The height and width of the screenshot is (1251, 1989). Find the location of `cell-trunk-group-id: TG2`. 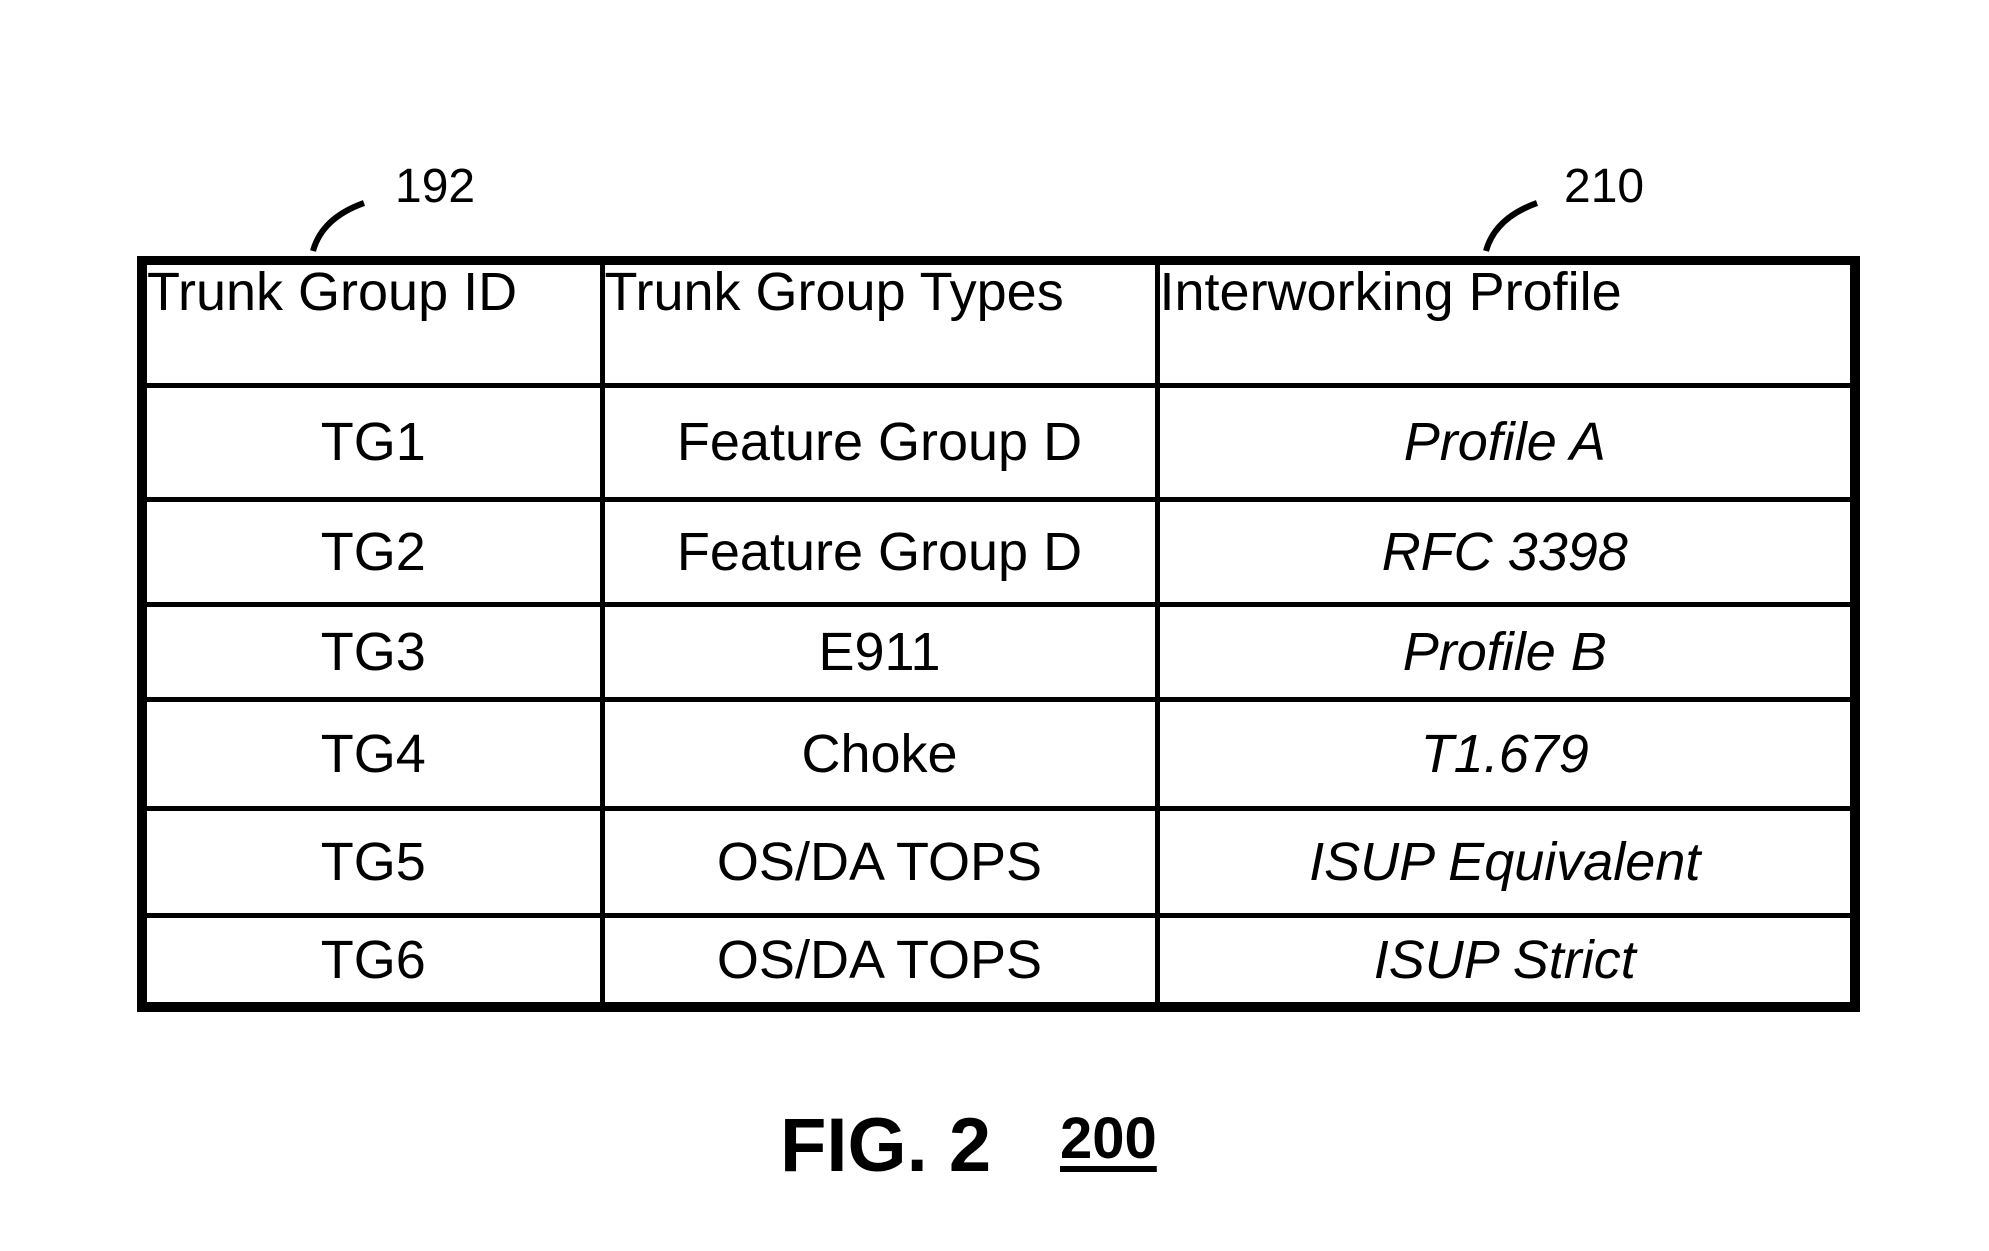

cell-trunk-group-id: TG2 is located at coordinates (376, 551).